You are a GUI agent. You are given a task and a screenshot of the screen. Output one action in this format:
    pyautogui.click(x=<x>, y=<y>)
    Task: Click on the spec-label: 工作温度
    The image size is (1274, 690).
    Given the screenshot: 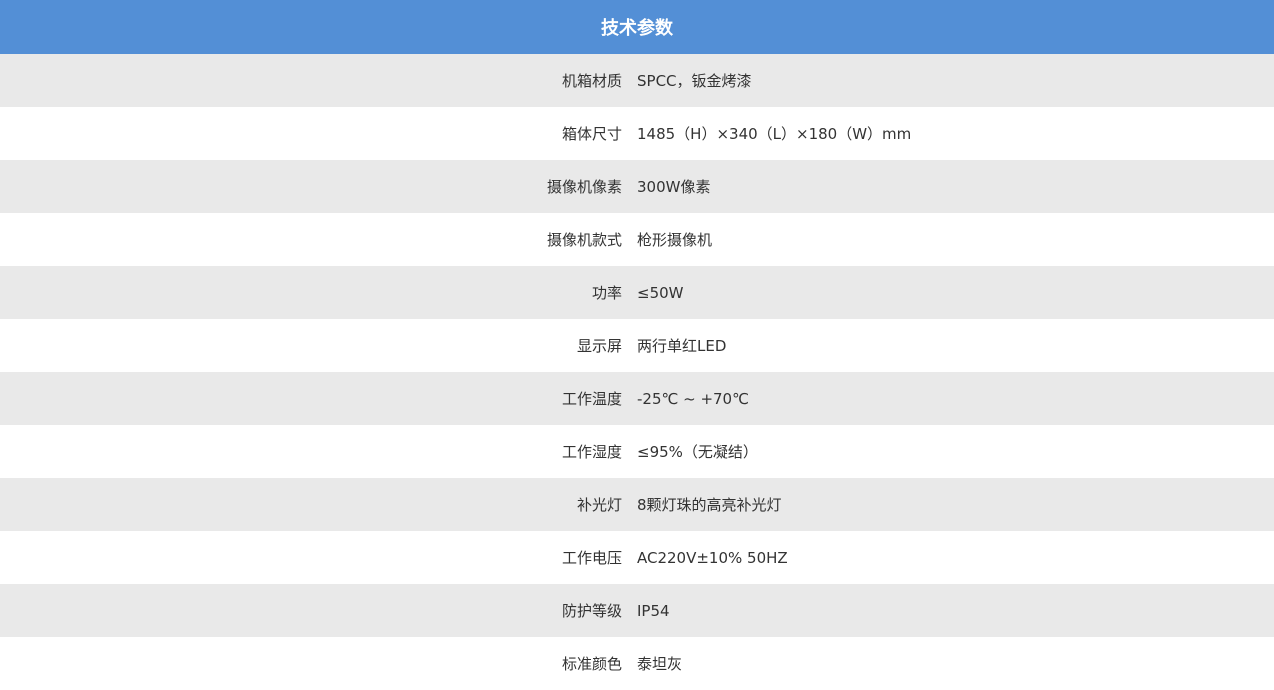 What is the action you would take?
    pyautogui.click(x=591, y=399)
    